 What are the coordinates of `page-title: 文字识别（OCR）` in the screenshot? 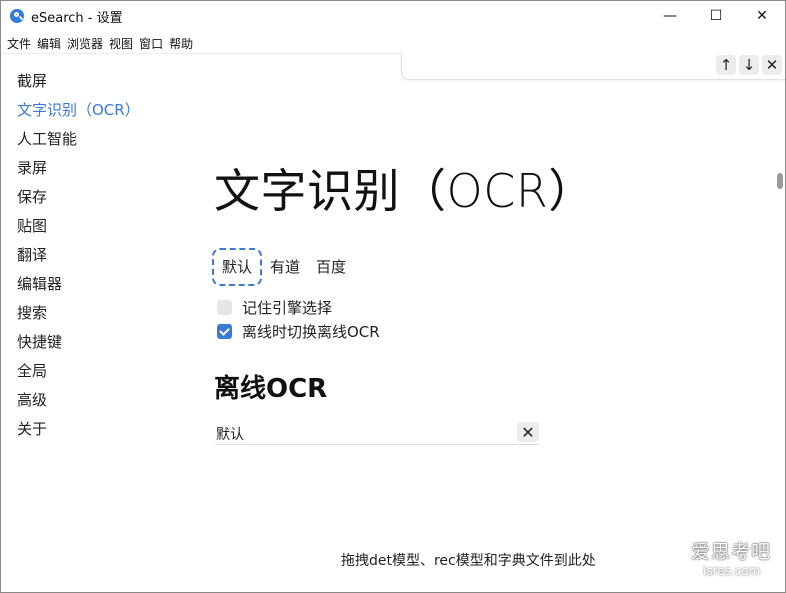 It's located at (404, 191).